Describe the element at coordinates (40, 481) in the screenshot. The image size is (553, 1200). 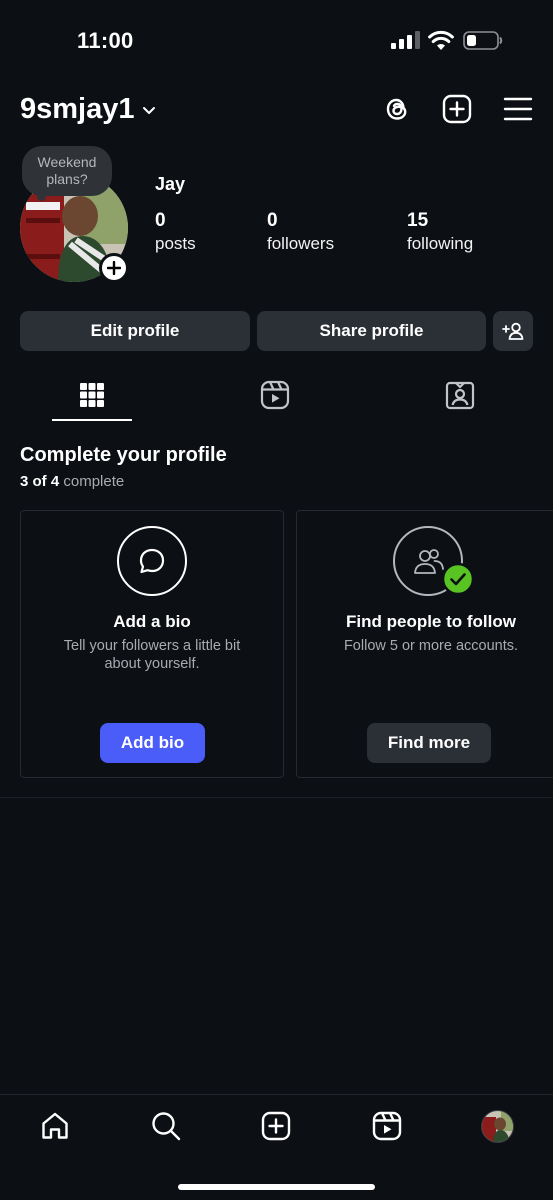
I see `progress-count: 3 of 4` at that location.